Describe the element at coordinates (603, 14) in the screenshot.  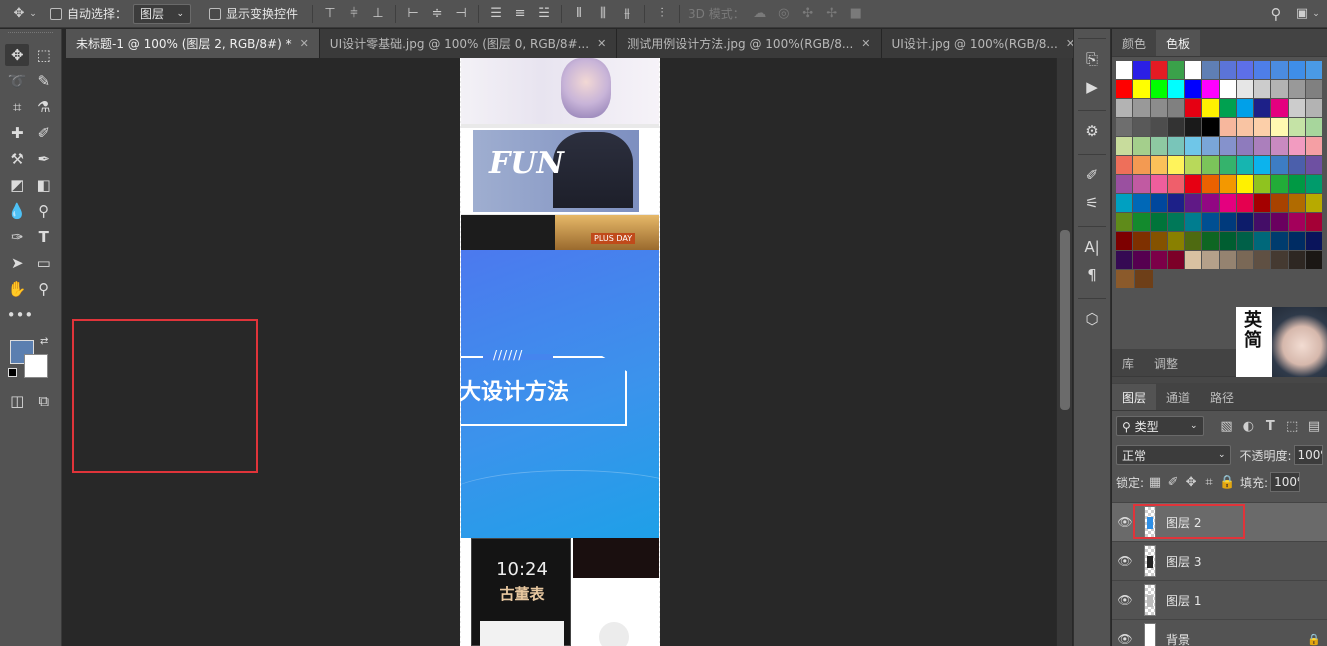
I see `distribute-hcenter-icon: ⫼` at that location.